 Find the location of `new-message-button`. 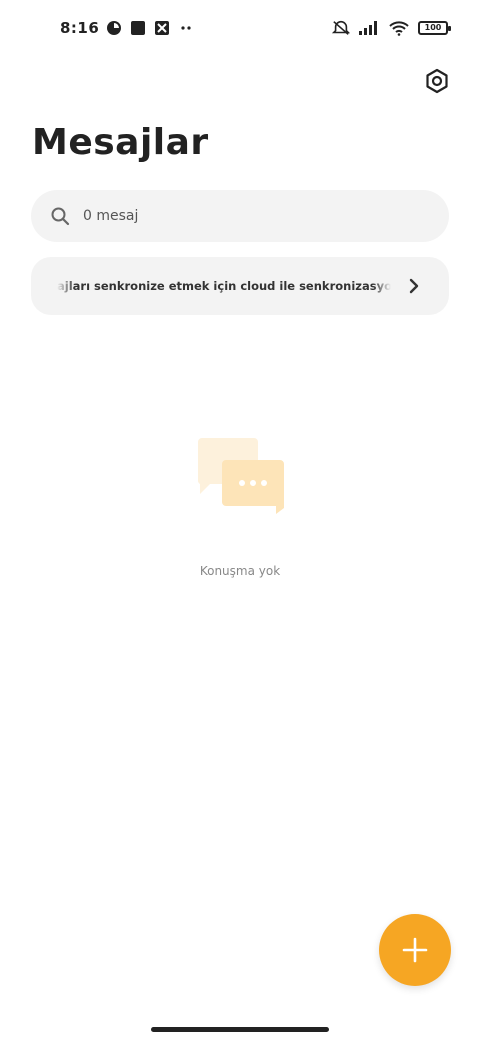

new-message-button is located at coordinates (415, 950).